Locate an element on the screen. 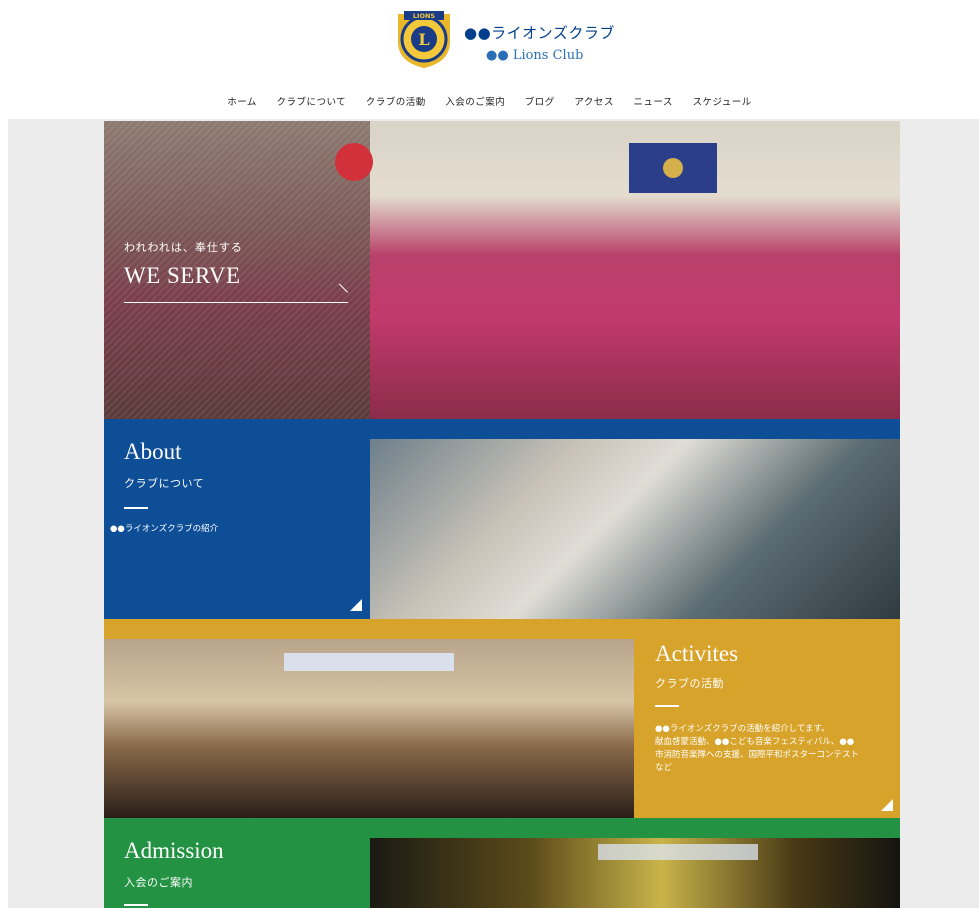 This screenshot has height=908, width=979. about-corner-arrow-icon is located at coordinates (356, 605).